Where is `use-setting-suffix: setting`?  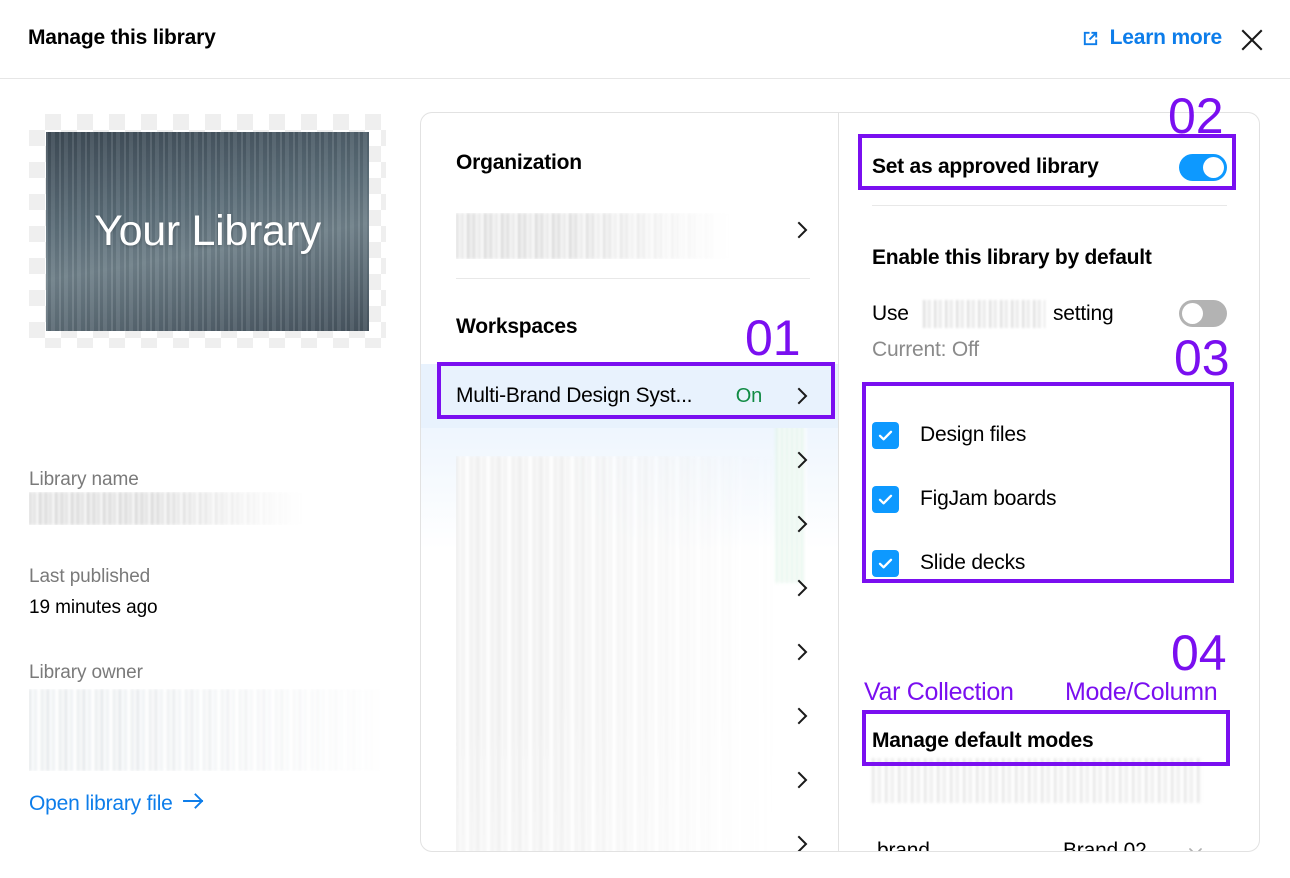
use-setting-suffix: setting is located at coordinates (1083, 313).